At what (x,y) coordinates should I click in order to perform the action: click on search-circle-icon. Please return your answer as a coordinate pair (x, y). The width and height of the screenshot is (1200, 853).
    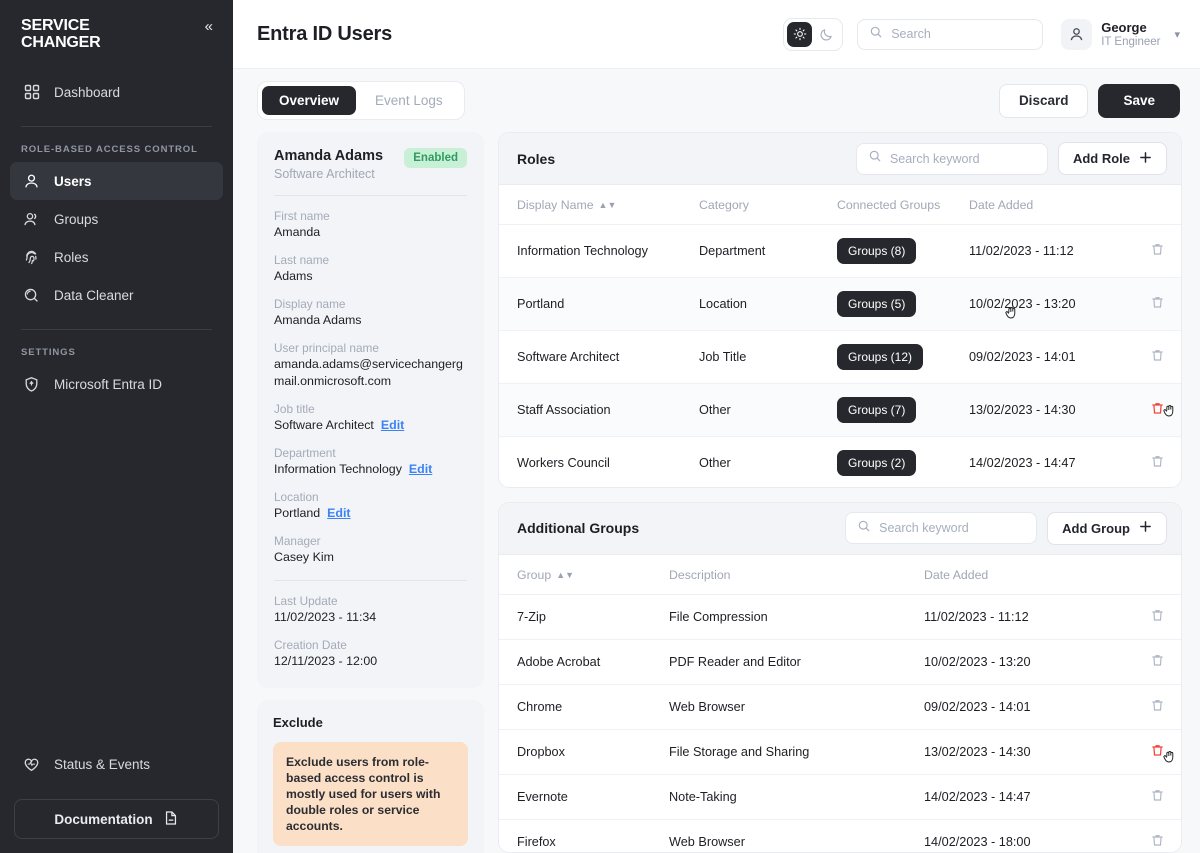
    Looking at the image, I should click on (31, 295).